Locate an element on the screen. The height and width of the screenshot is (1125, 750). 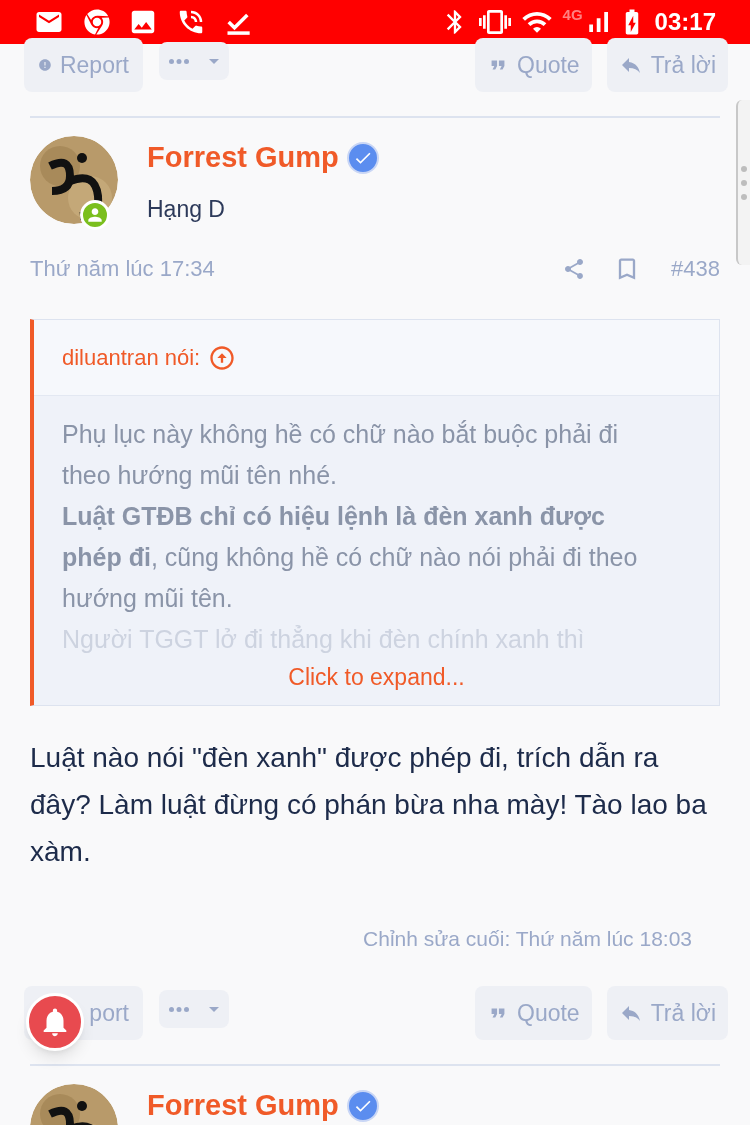
network-type: 4G is located at coordinates (572, 15).